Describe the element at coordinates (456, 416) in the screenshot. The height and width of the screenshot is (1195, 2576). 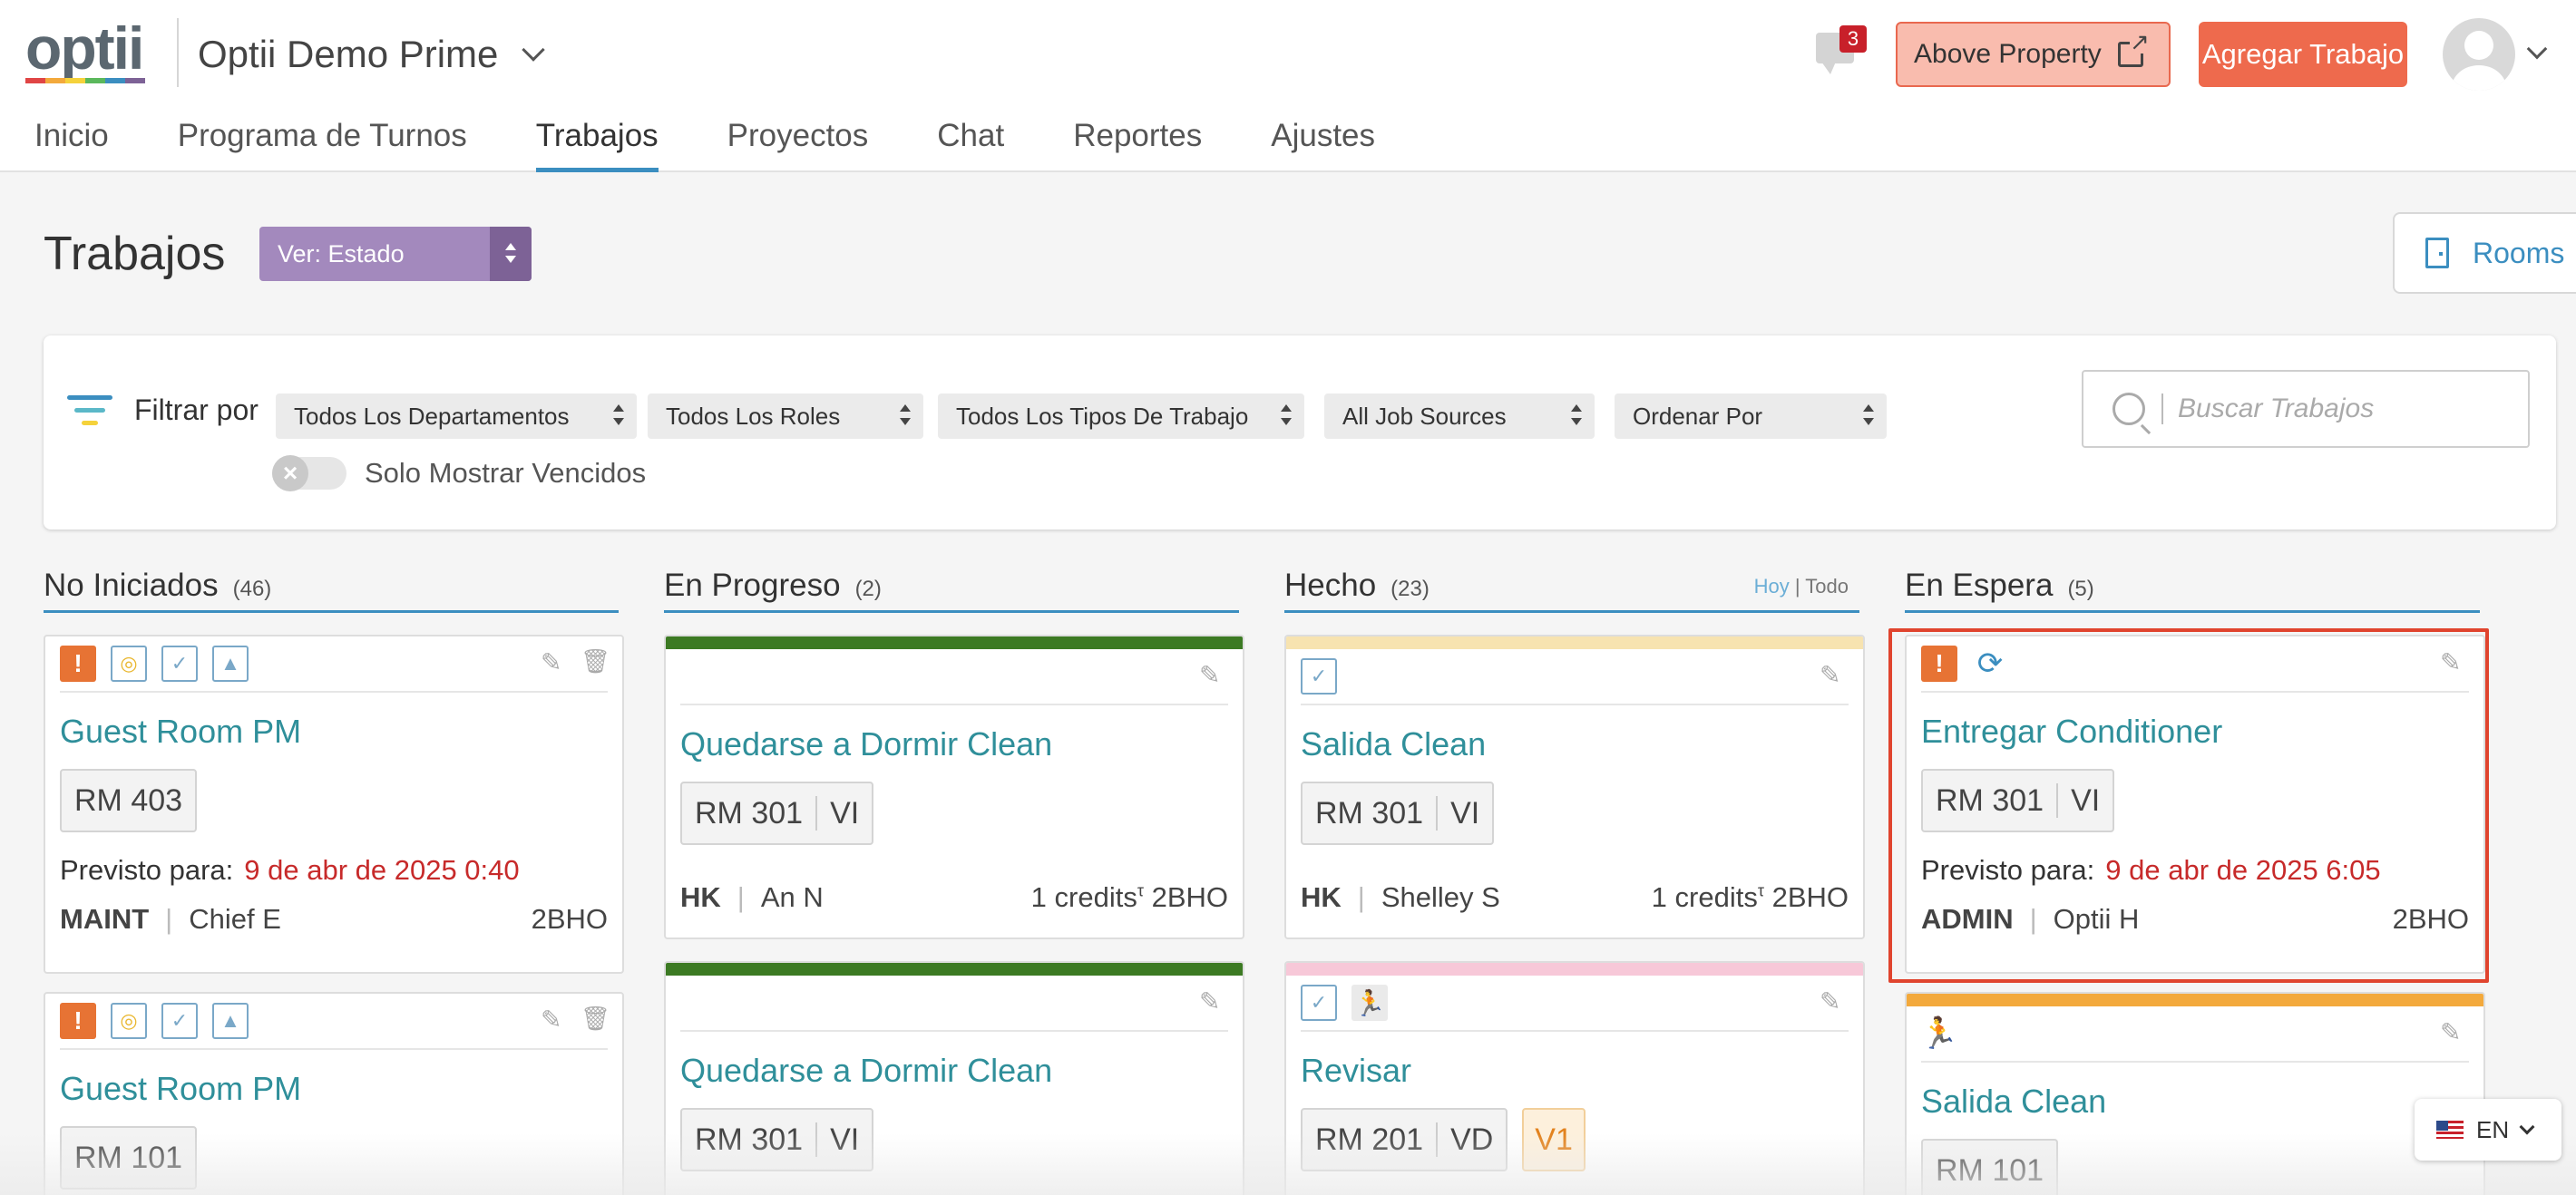
I see `department-filter: Todos Los Departamentos` at that location.